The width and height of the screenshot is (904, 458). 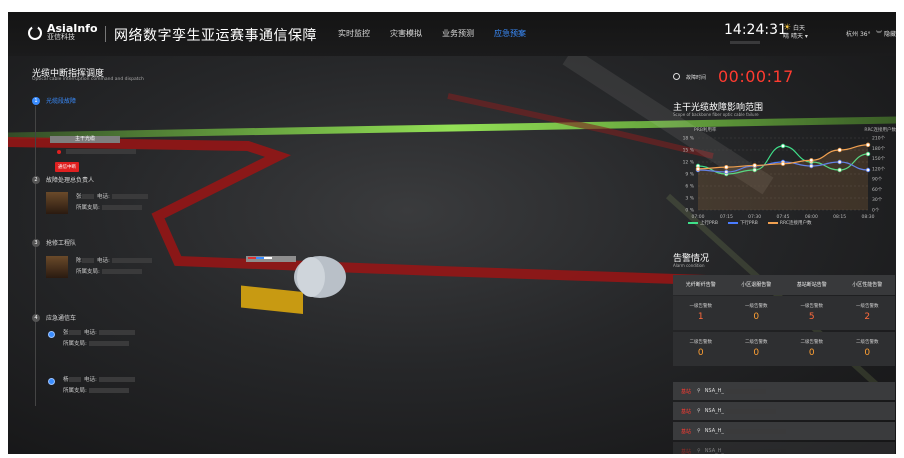 What do you see at coordinates (36, 100) in the screenshot?
I see `step-number: 1` at bounding box center [36, 100].